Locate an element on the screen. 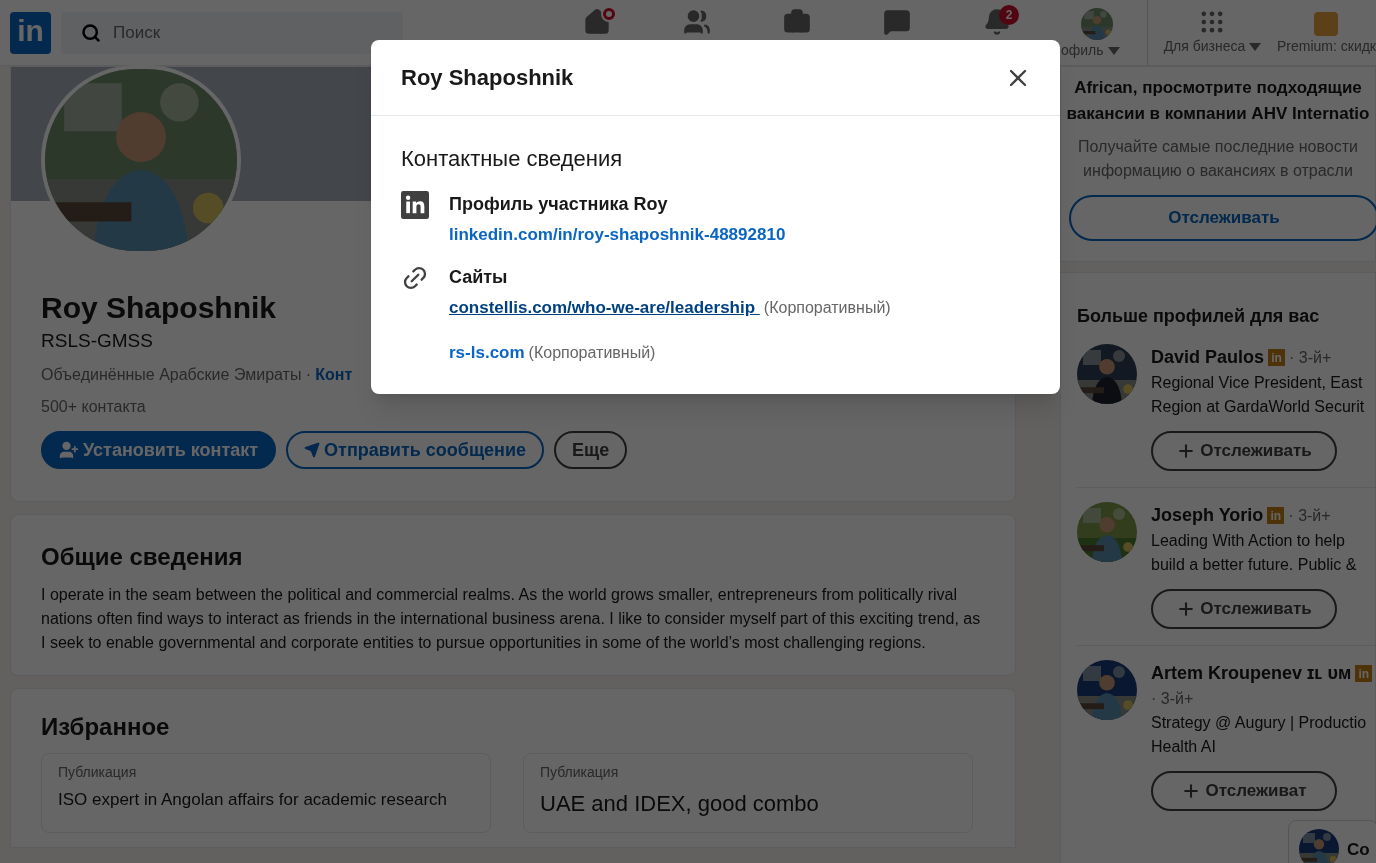 This screenshot has width=1376, height=863. more-button: Еще is located at coordinates (591, 450).